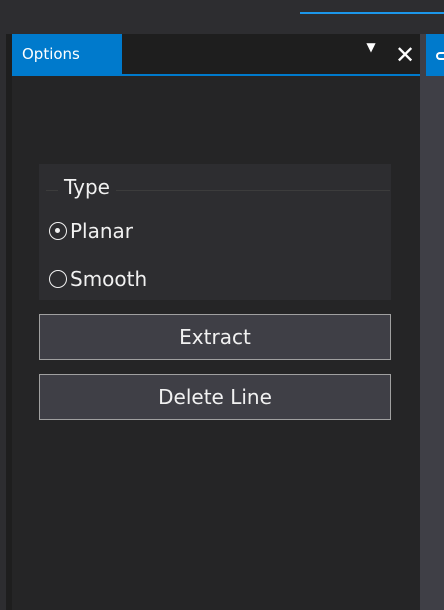  Describe the element at coordinates (58, 279) in the screenshot. I see `radio-unselected-icon` at that location.